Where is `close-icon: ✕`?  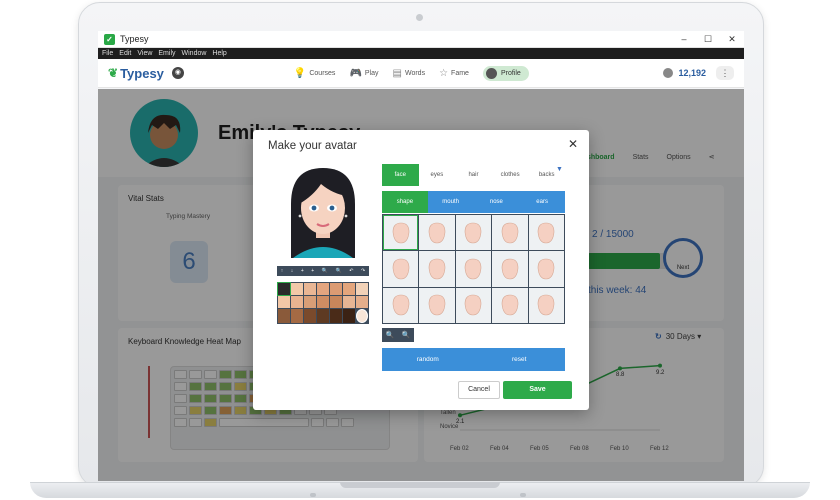
close-icon: ✕ is located at coordinates (573, 144).